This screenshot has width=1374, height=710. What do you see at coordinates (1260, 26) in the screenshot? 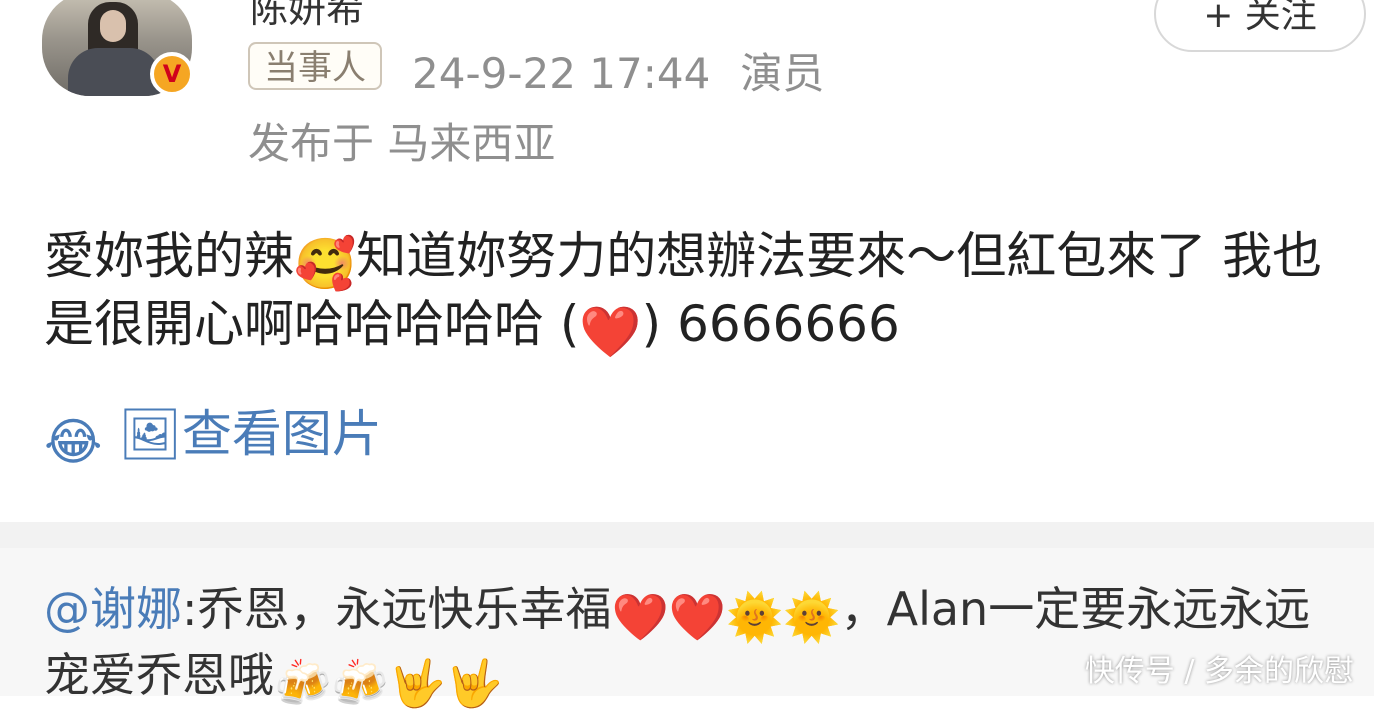
I see `follow-button: + 关注` at bounding box center [1260, 26].